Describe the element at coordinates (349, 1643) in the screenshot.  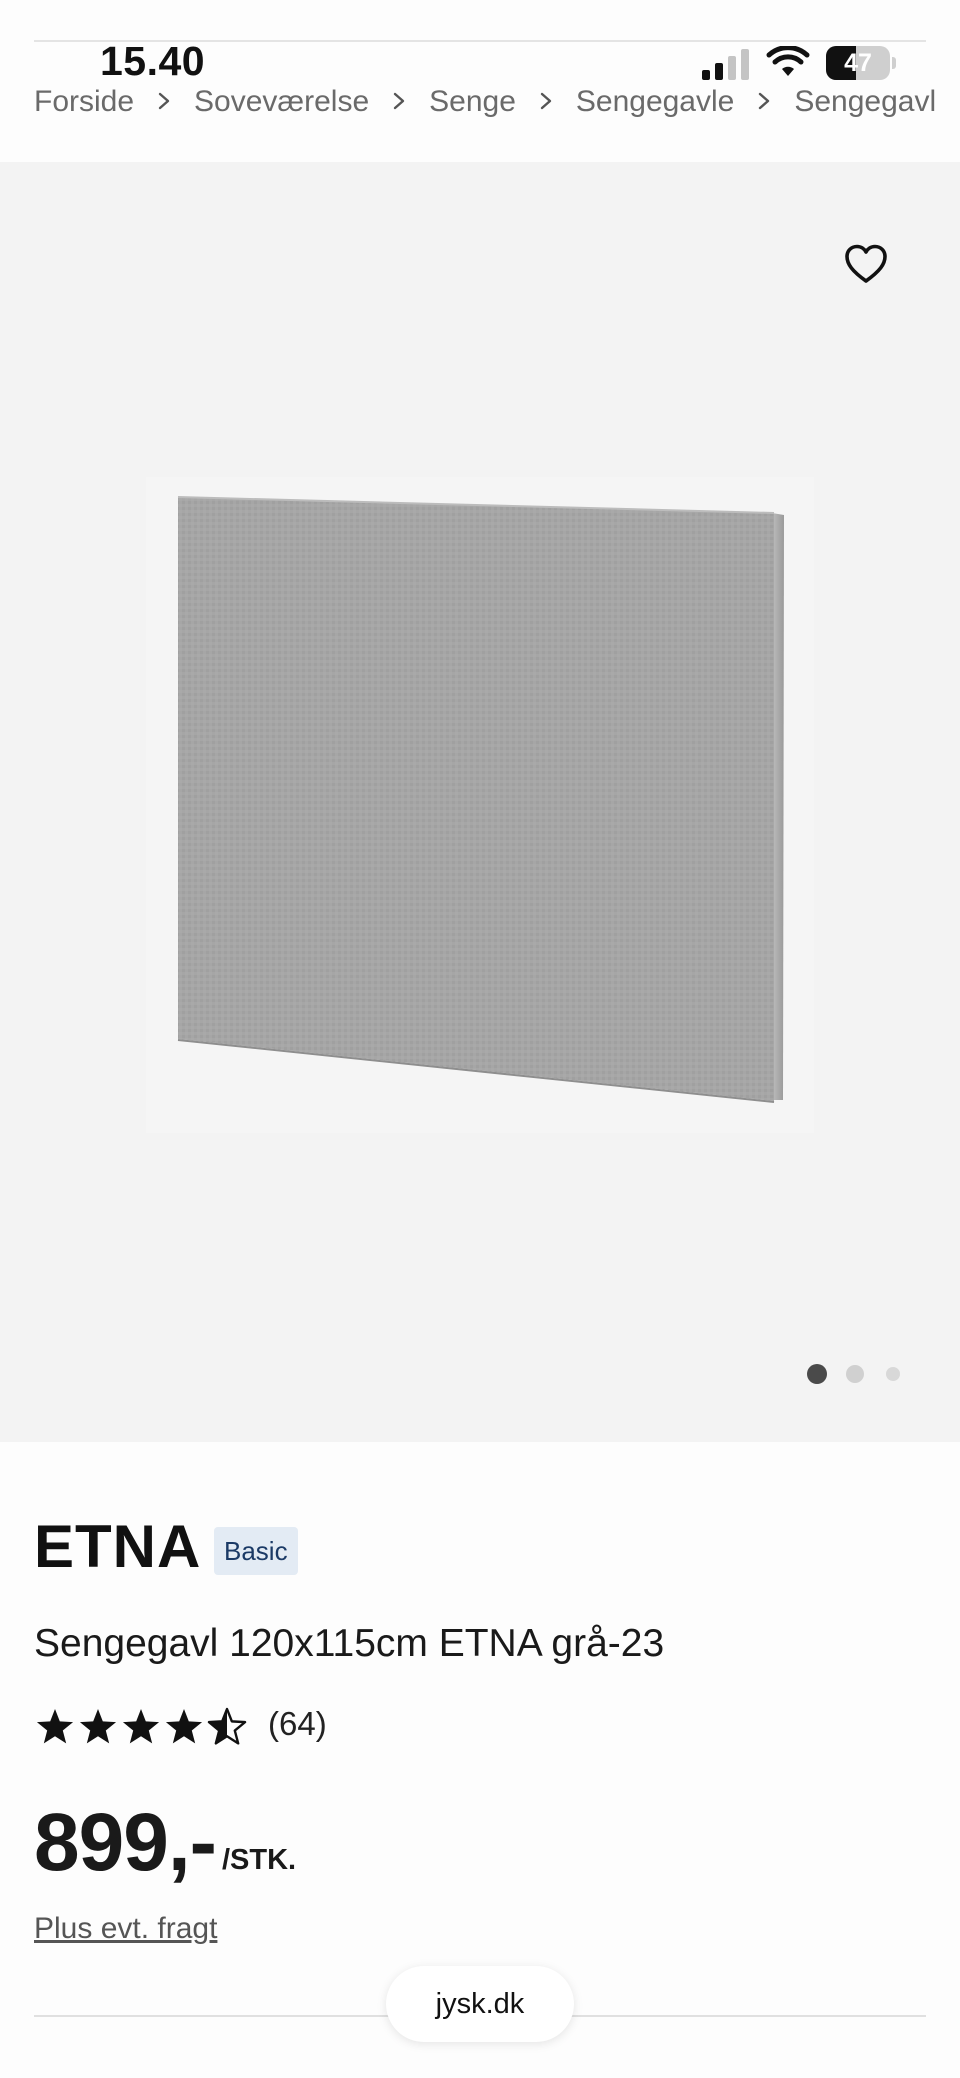
I see `product-name: Sengegavl 120x115cm ETNA grå-23` at that location.